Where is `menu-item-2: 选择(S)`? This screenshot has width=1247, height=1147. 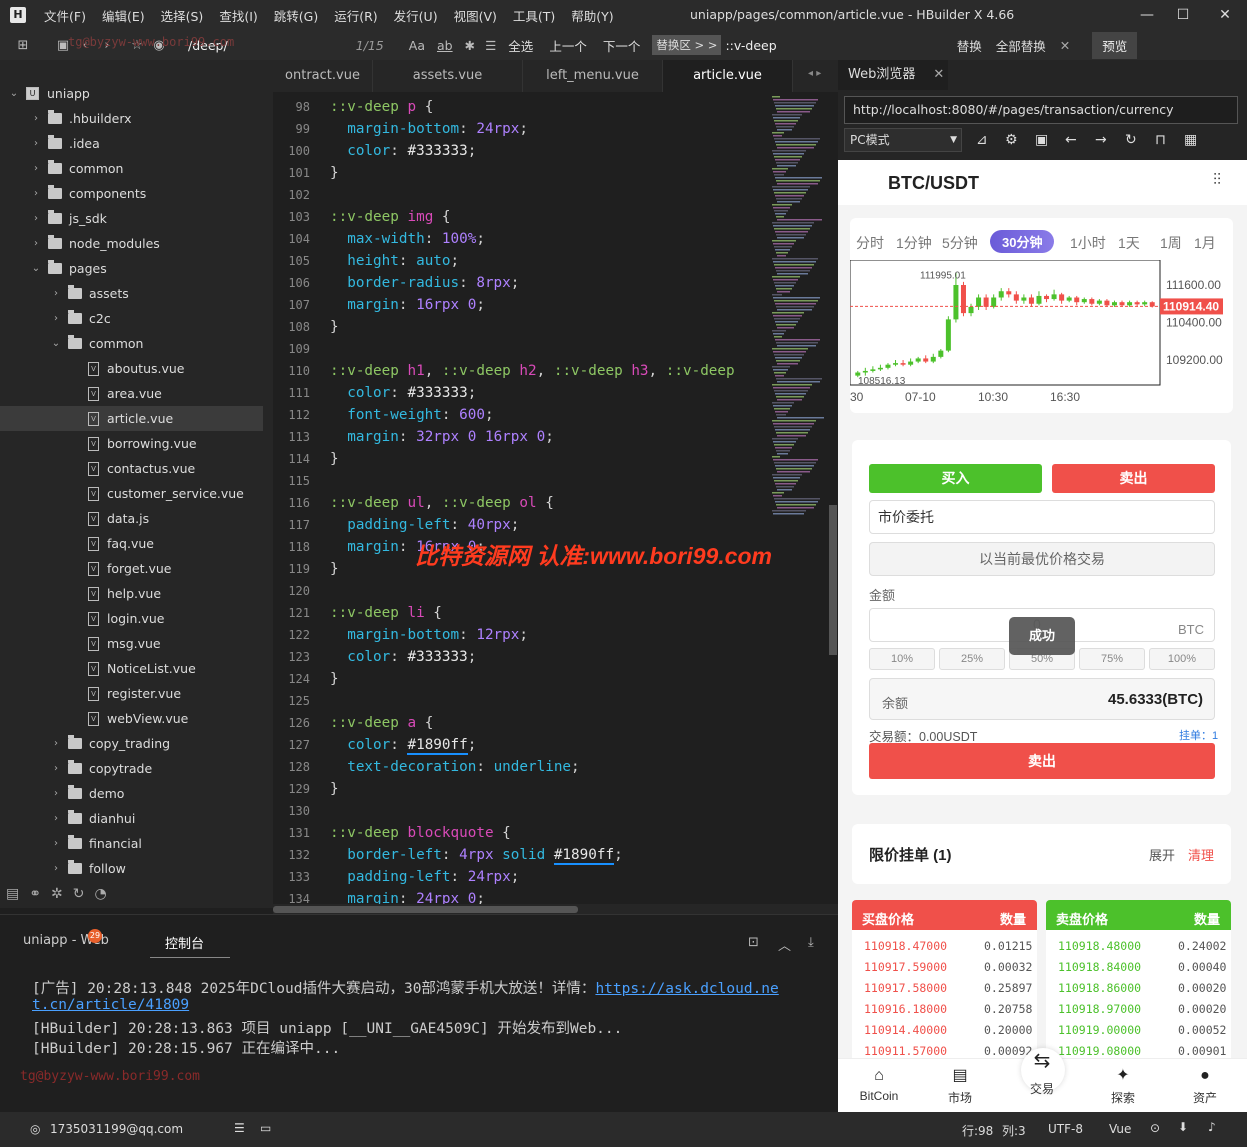 menu-item-2: 选择(S) is located at coordinates (182, 15).